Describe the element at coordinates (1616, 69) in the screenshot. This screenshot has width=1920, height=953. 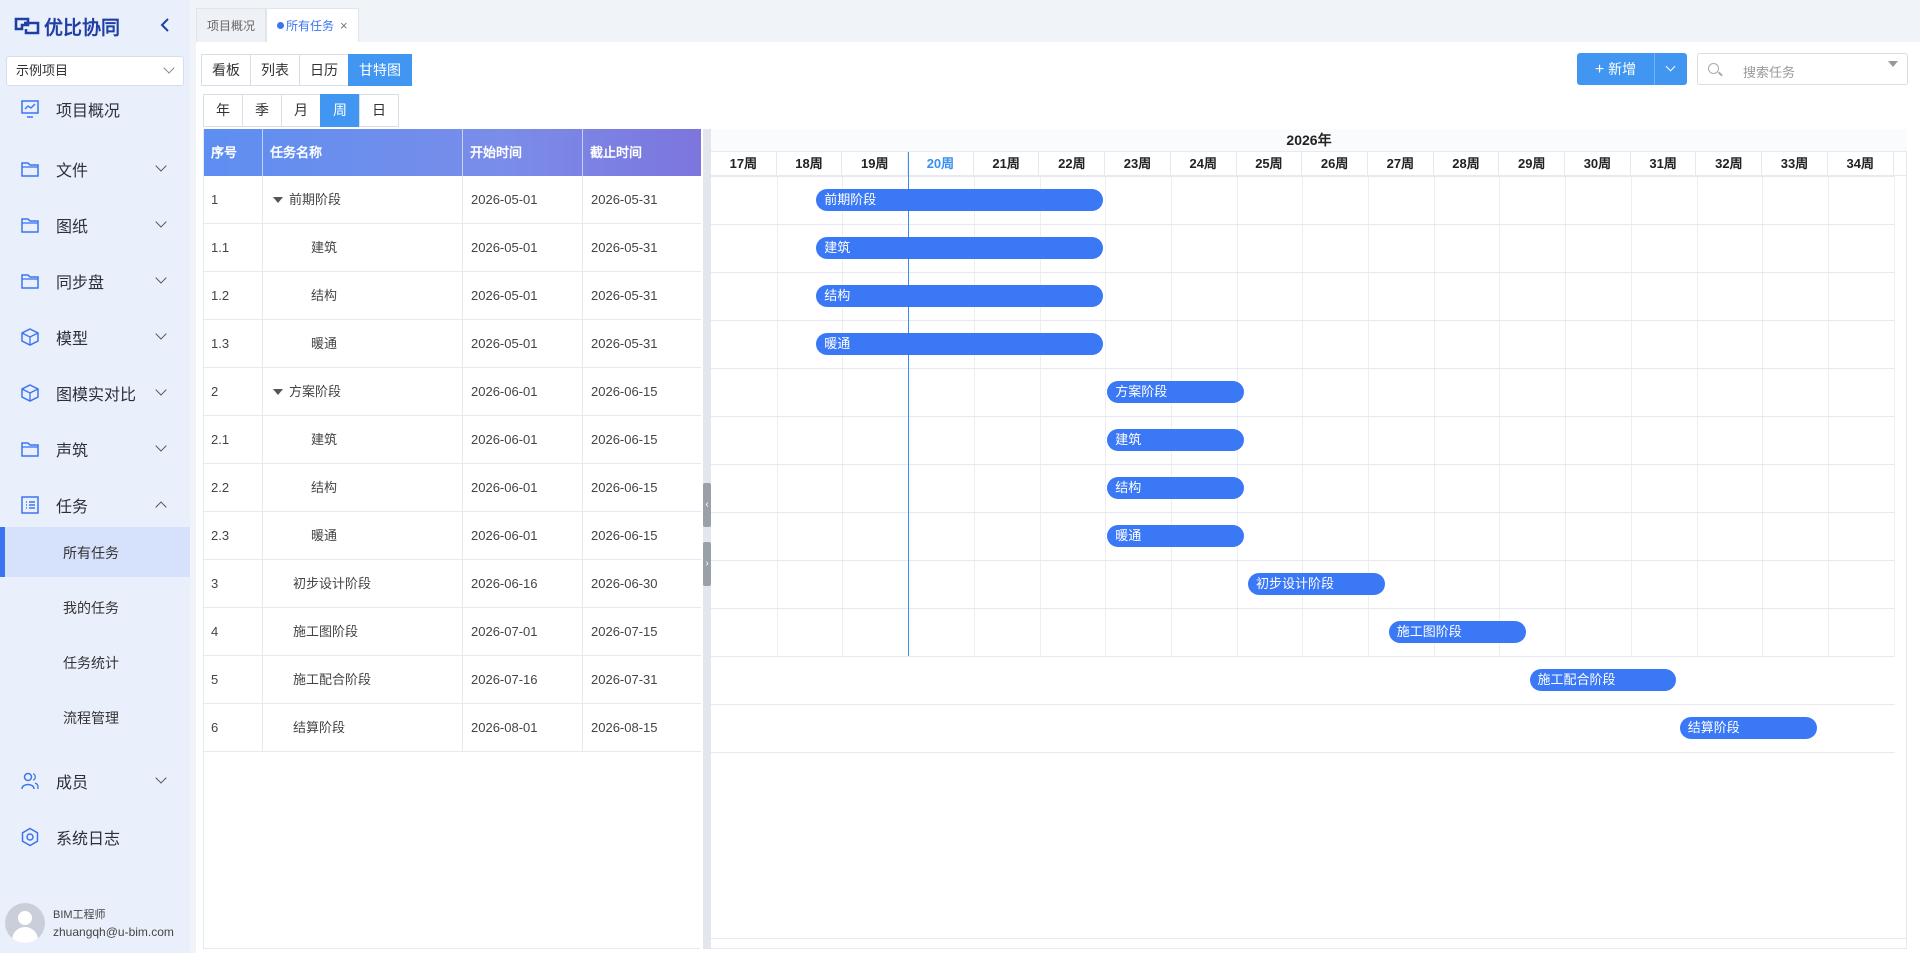
I see `add-task-button: + 新增` at that location.